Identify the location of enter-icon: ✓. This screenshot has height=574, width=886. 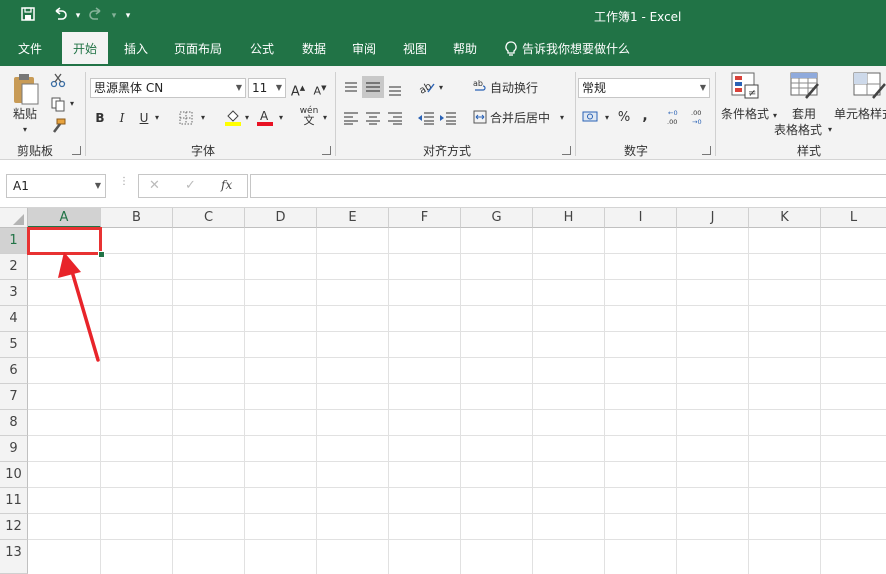
(190, 185).